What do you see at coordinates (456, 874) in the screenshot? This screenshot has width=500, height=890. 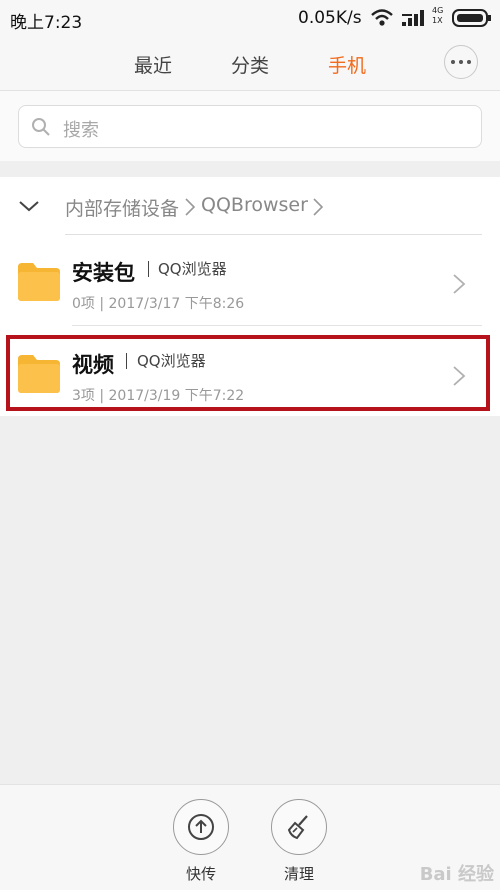 I see `watermark: Bai 经验` at bounding box center [456, 874].